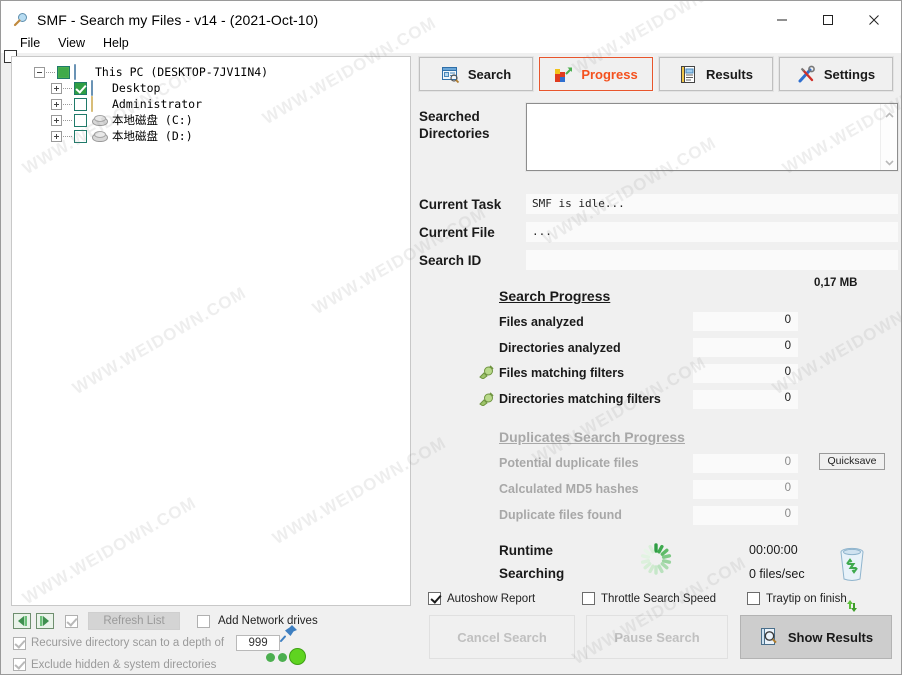 This screenshot has width=902, height=675. I want to click on close-button, so click(874, 20).